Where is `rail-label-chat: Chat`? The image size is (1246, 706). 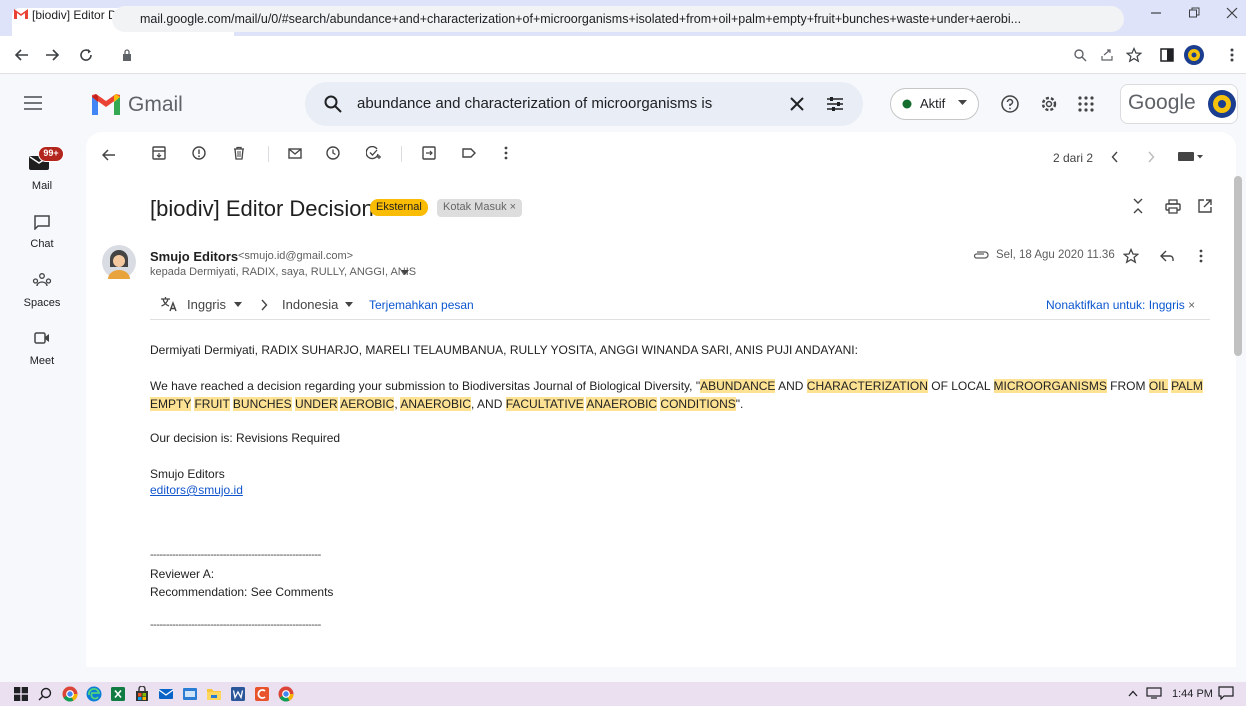
rail-label-chat: Chat is located at coordinates (42, 244).